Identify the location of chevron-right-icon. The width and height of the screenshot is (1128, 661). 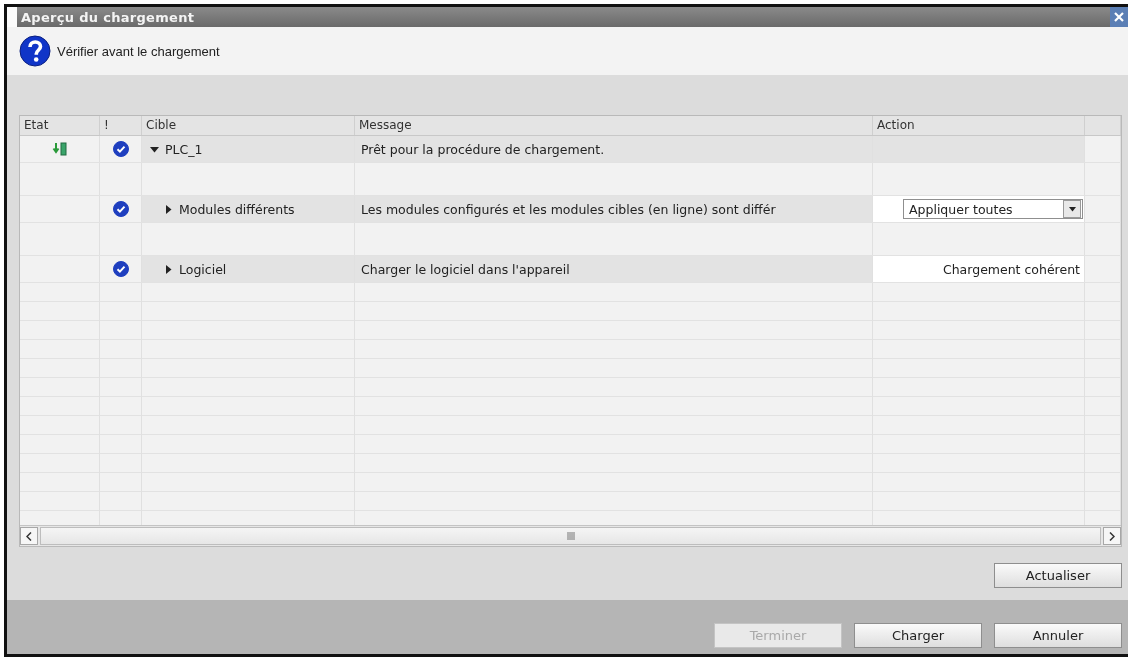
(1112, 536).